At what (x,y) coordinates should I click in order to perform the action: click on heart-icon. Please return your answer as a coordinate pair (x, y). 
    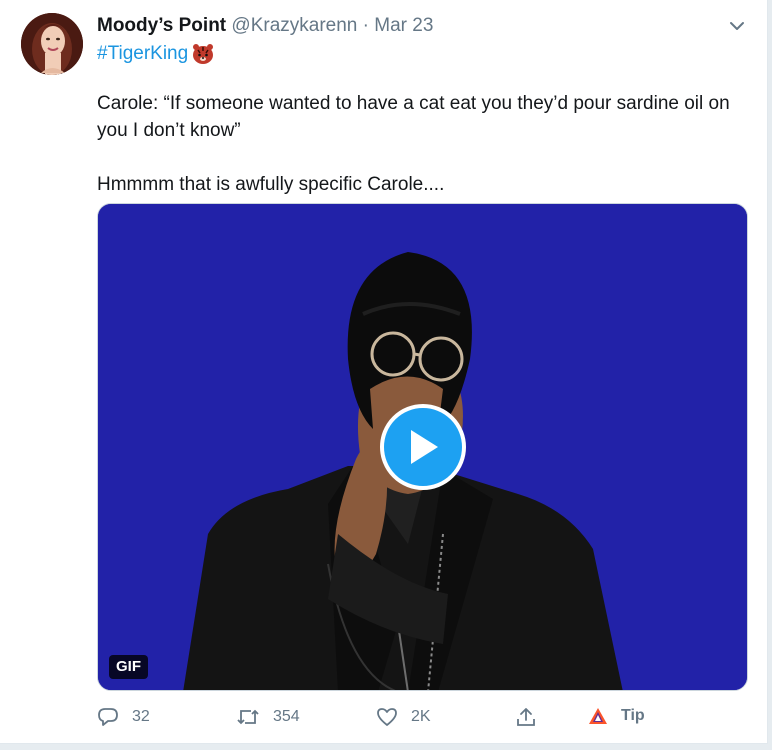
    Looking at the image, I should click on (387, 717).